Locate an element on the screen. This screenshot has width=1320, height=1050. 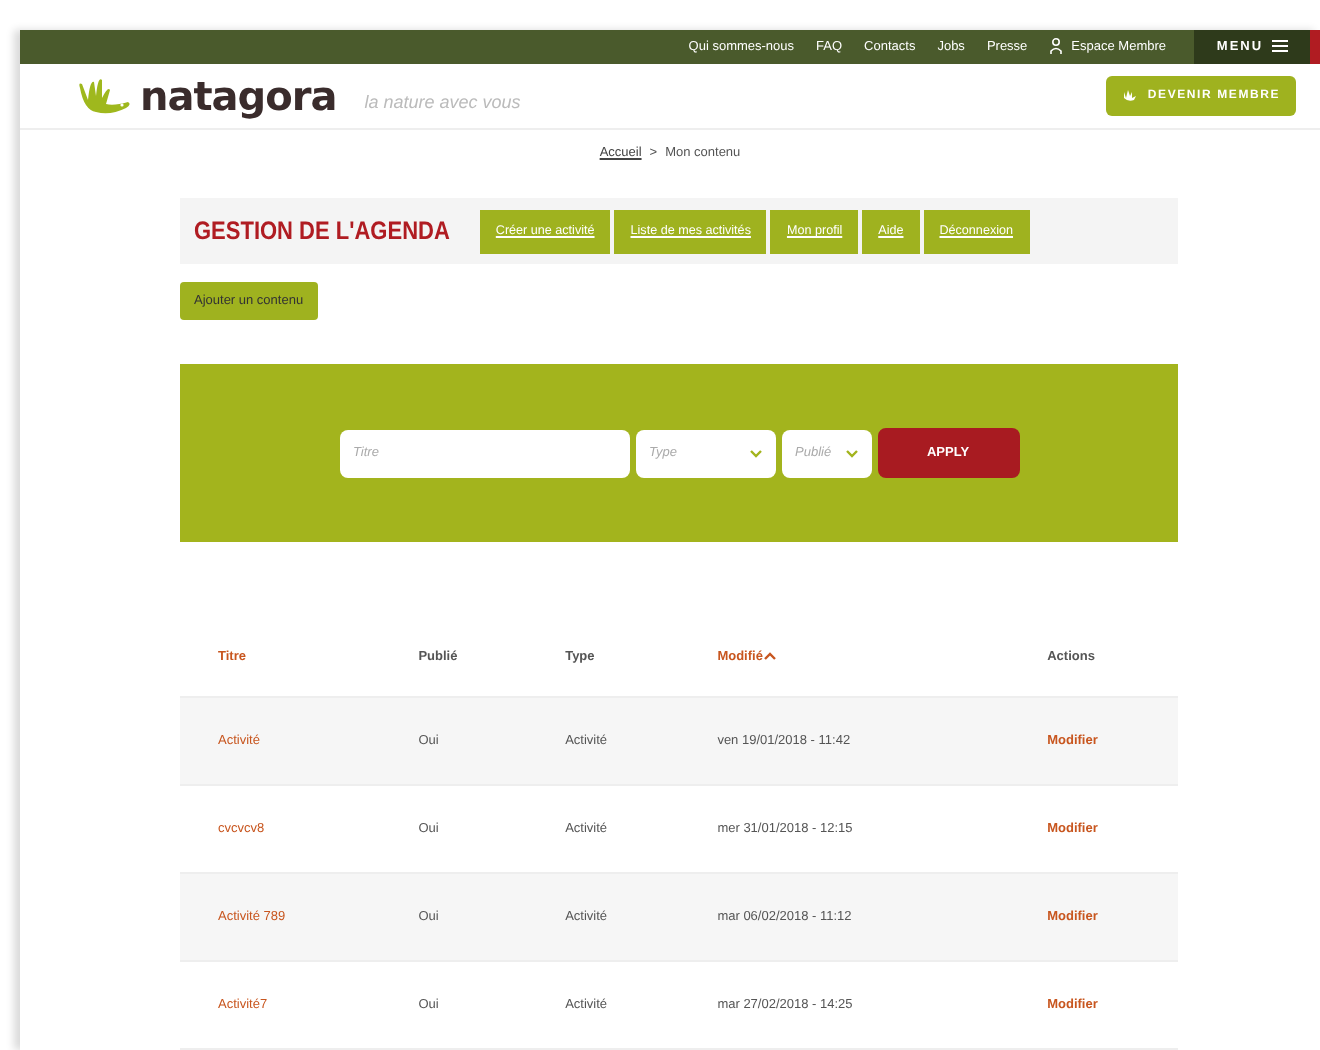
cut-off-button is located at coordinates (1315, 47).